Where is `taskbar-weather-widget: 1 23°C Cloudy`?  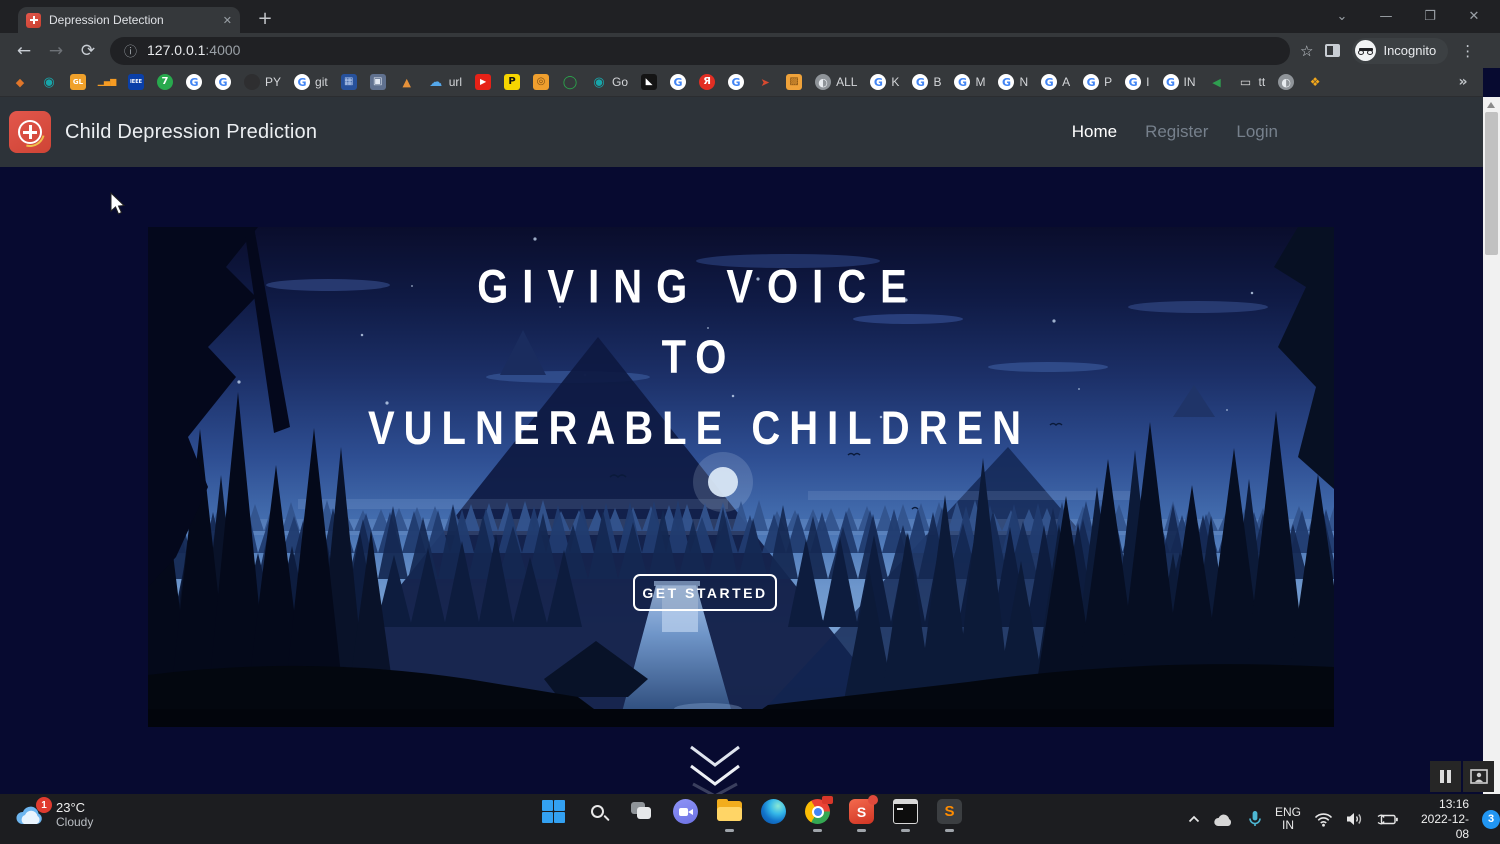
taskbar-weather-widget: 1 23°C Cloudy is located at coordinates (54, 813).